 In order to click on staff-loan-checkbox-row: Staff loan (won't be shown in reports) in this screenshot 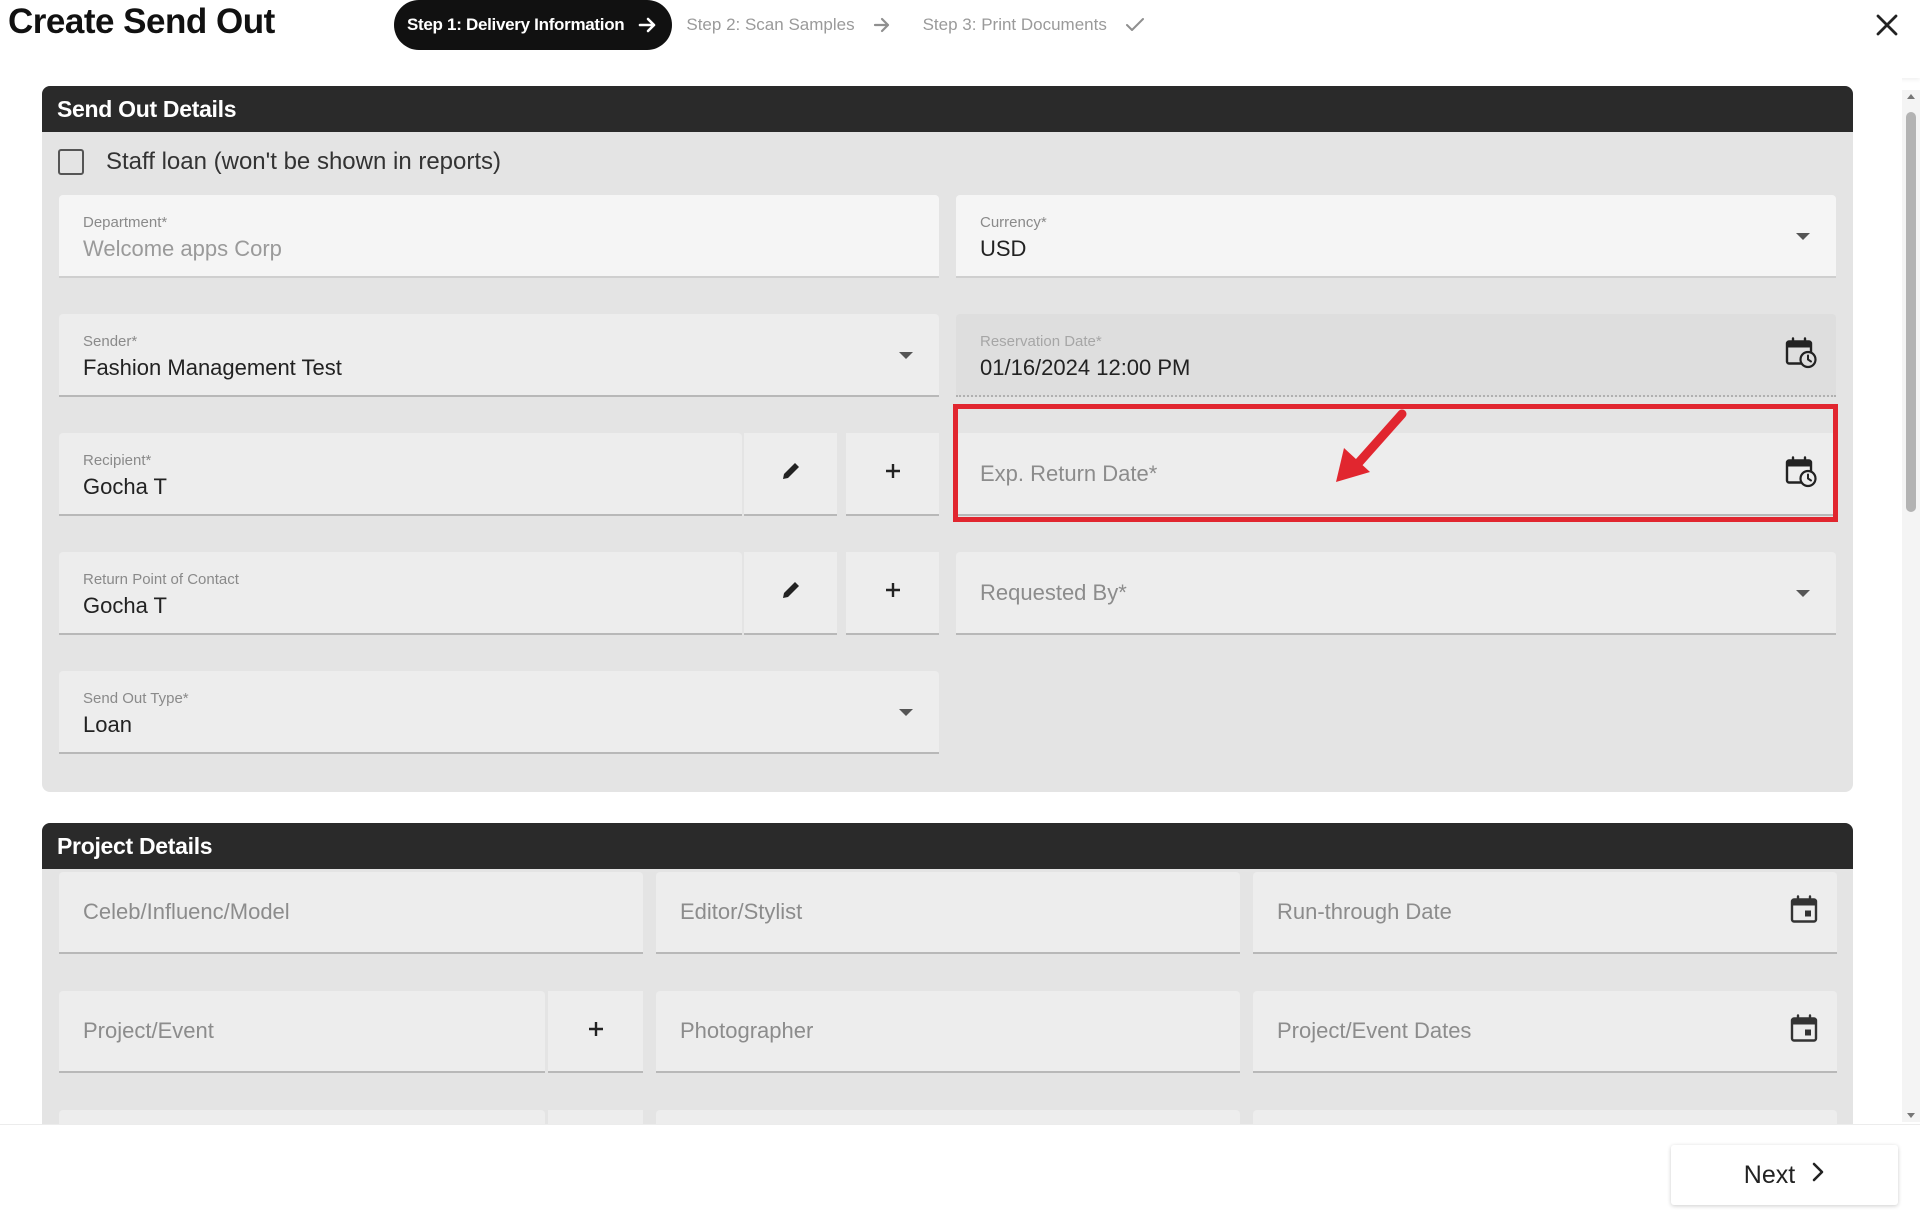, I will do `click(279, 162)`.